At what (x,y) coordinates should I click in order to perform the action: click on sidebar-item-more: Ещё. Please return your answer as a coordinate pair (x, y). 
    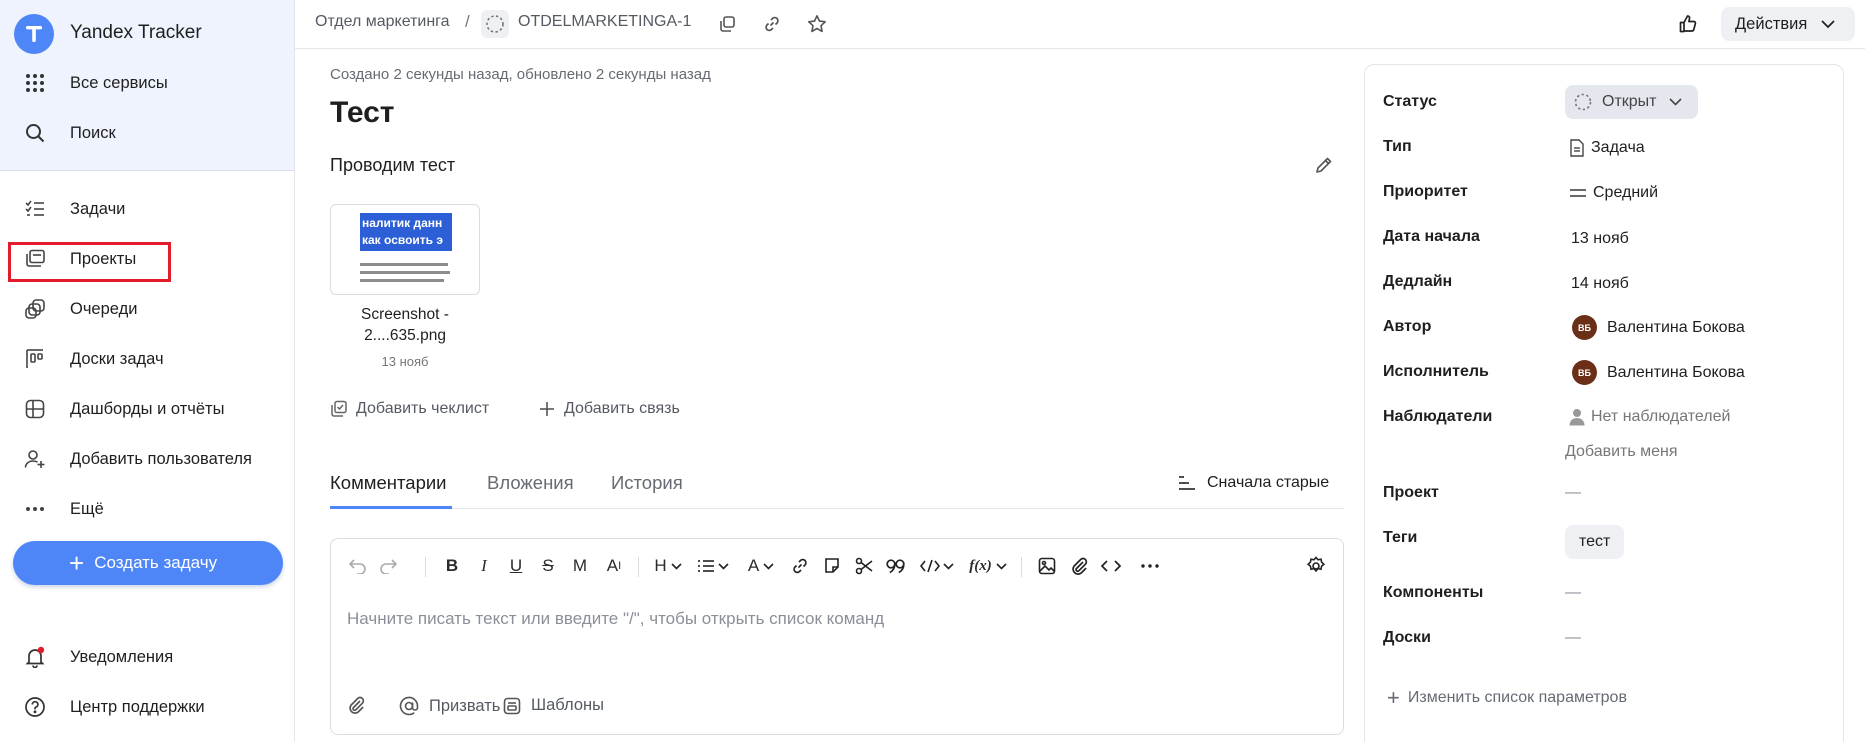
    Looking at the image, I should click on (147, 509).